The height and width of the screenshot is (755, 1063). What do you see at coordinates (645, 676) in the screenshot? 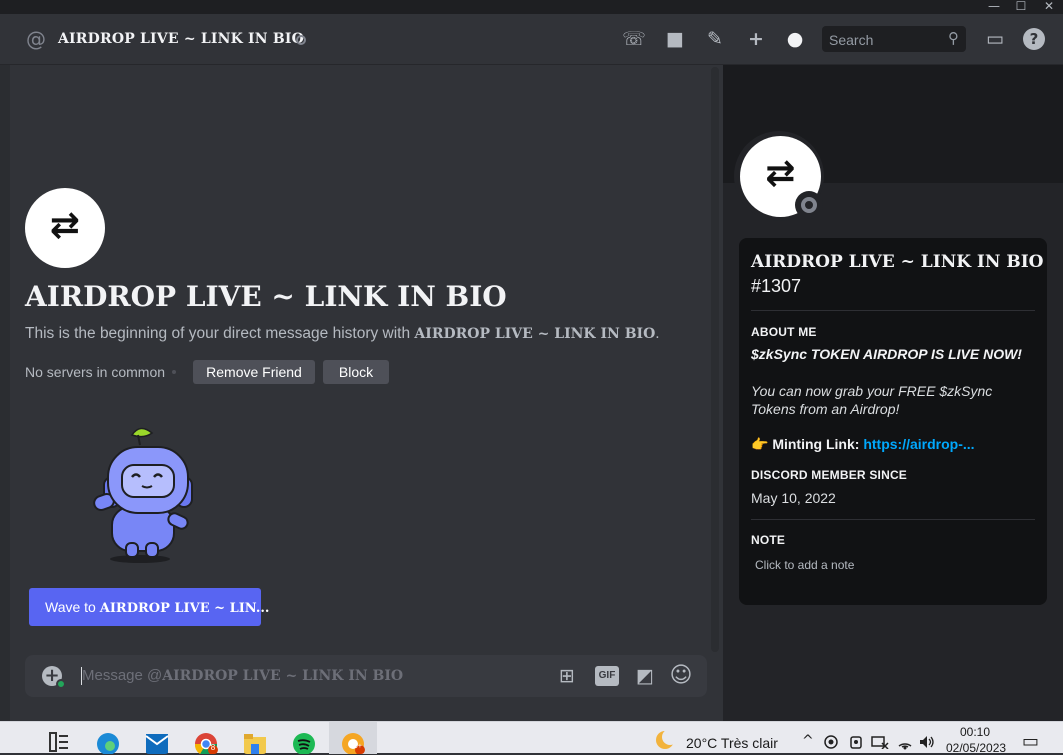
I see `sticker-icon: ◩` at bounding box center [645, 676].